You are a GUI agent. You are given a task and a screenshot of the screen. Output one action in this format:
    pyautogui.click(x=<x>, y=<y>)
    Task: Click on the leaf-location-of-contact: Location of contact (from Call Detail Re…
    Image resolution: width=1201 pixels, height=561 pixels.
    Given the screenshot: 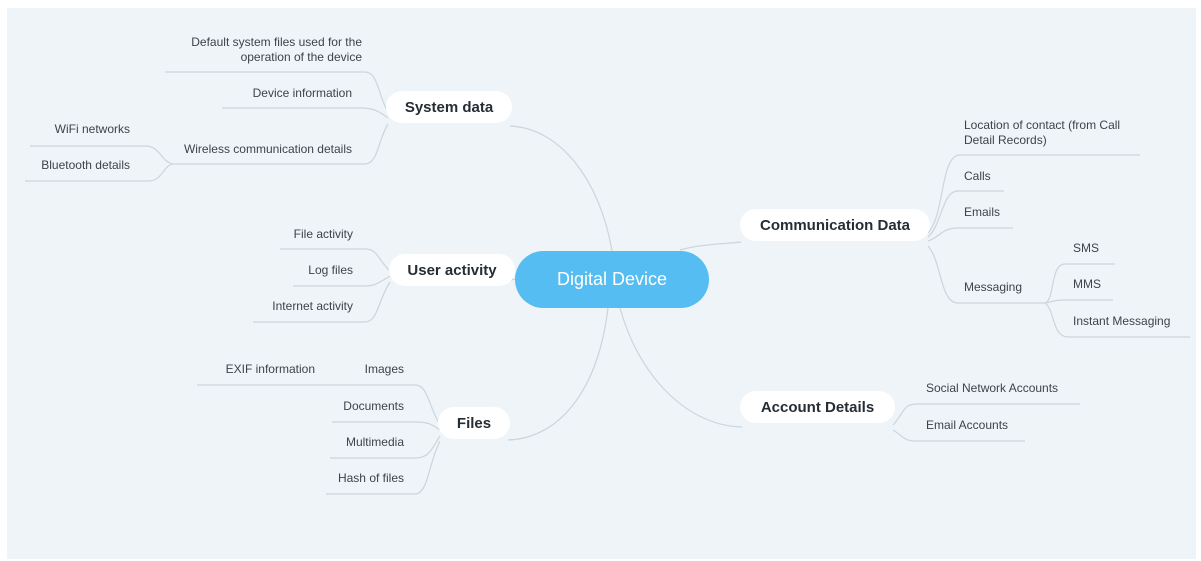 What is the action you would take?
    pyautogui.click(x=1059, y=133)
    